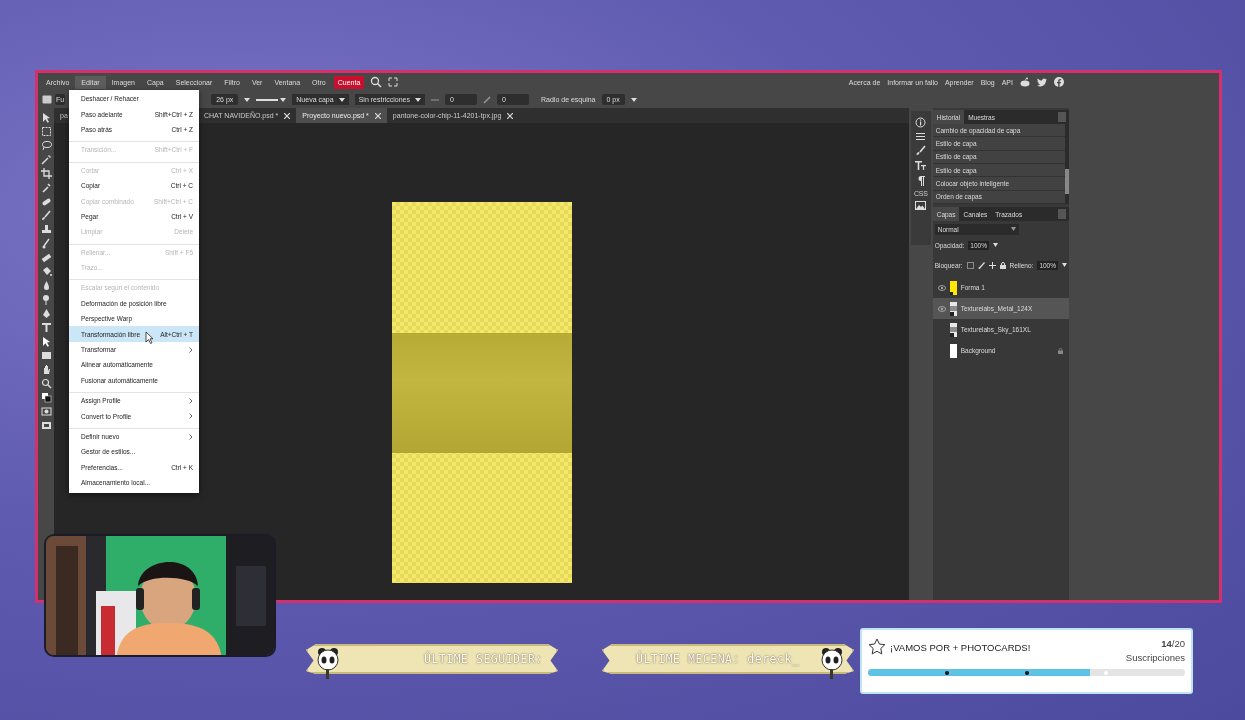 This screenshot has height=720, width=1245. What do you see at coordinates (46, 411) in the screenshot?
I see `quick-mask-icon` at bounding box center [46, 411].